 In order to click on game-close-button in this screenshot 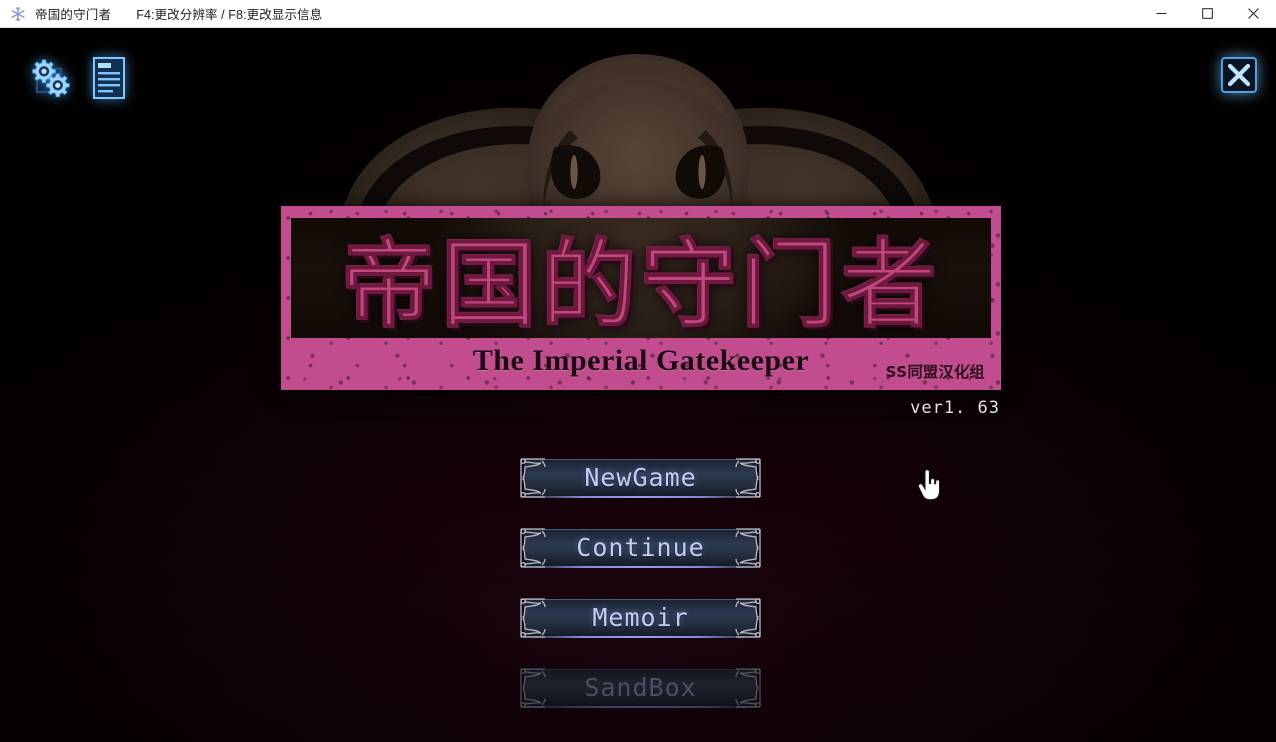, I will do `click(1239, 75)`.